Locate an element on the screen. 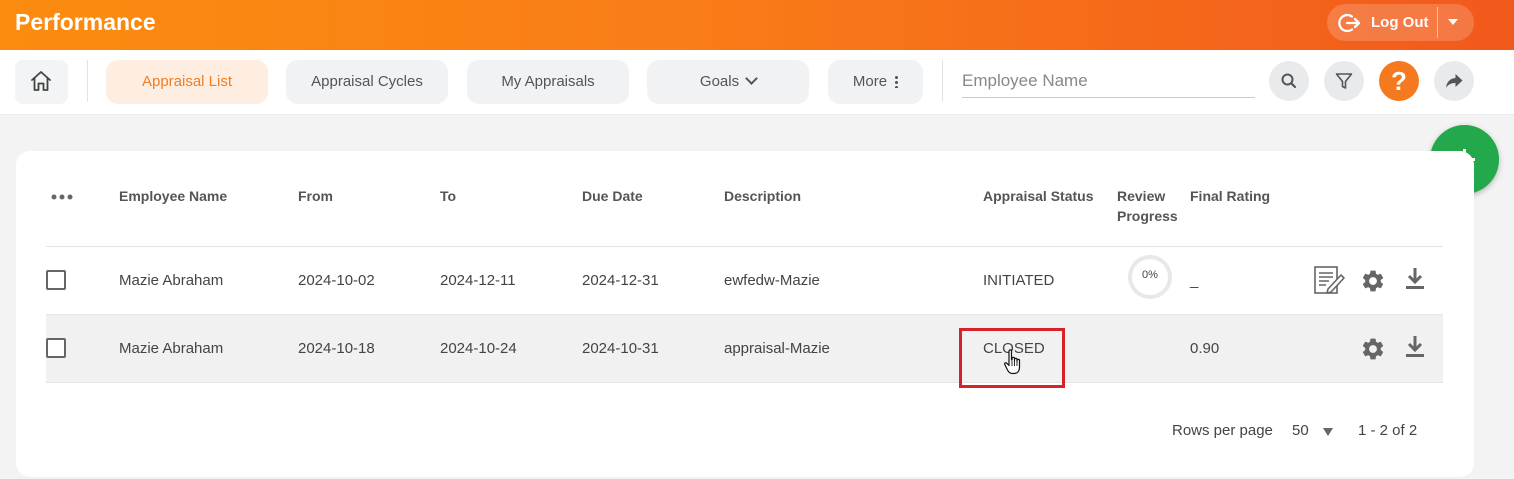 The width and height of the screenshot is (1514, 479). hand-cursor-icon is located at coordinates (1012, 362).